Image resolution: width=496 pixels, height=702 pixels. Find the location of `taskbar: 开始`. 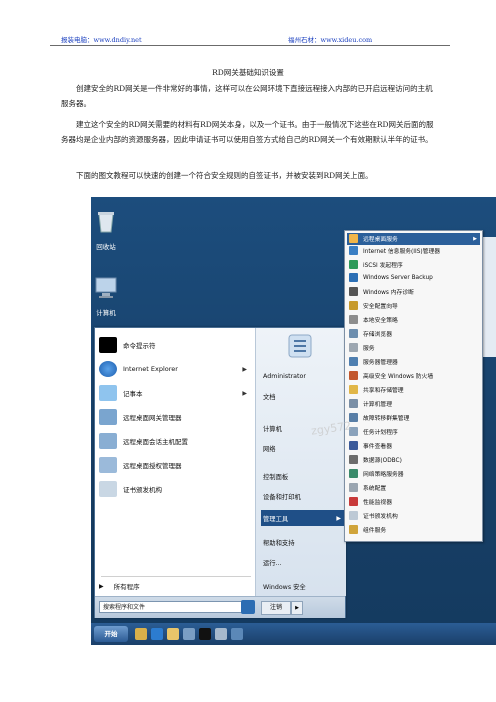

taskbar: 开始 is located at coordinates (293, 634).